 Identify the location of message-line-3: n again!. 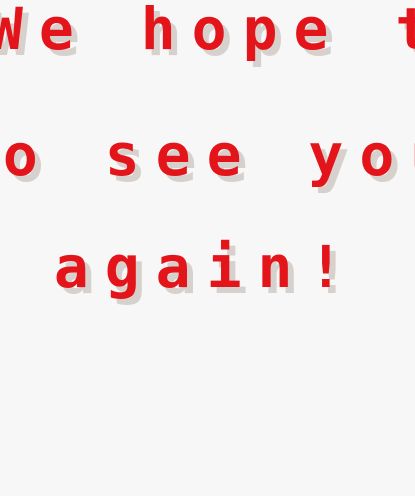
(180, 267).